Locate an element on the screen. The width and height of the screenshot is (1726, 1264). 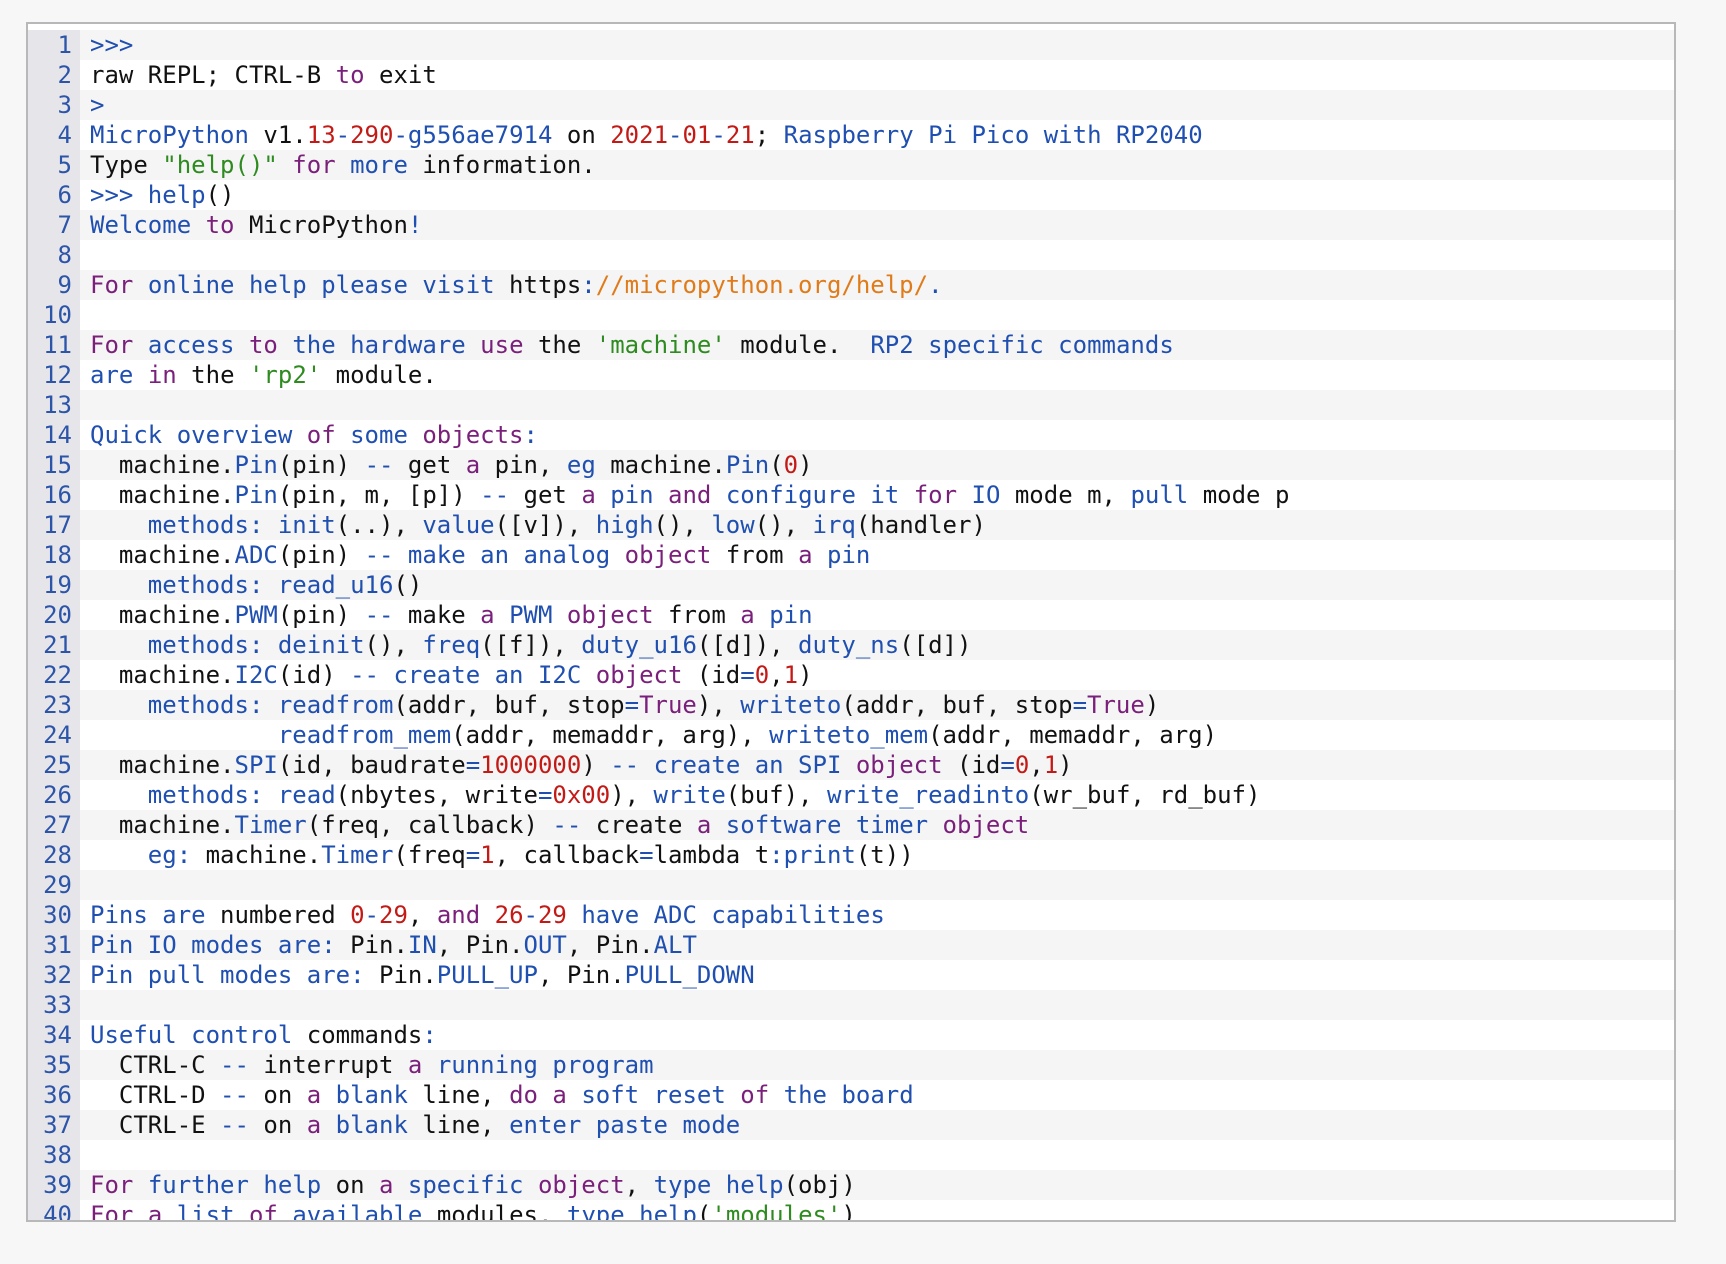
code-token: software timer is located at coordinates (827, 825).